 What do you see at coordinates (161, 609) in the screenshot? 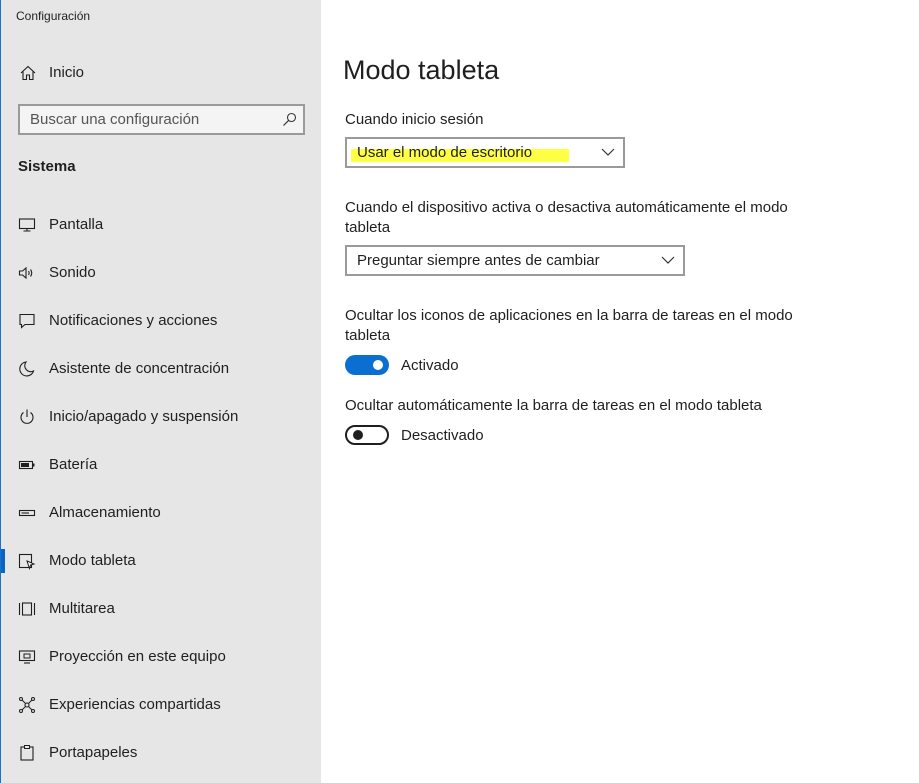
I see `sidebar-item-multitarea: Multitarea` at bounding box center [161, 609].